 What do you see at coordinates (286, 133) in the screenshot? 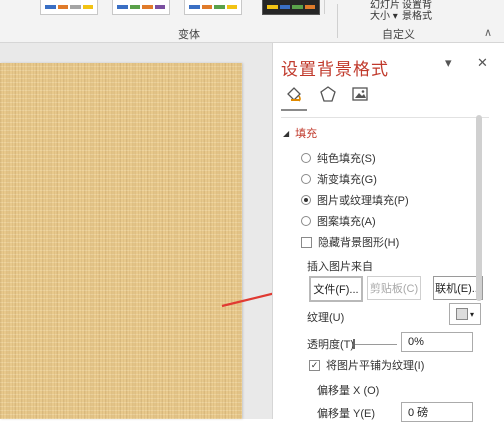
I see `collapse-triangle-icon: ◢` at bounding box center [286, 133].